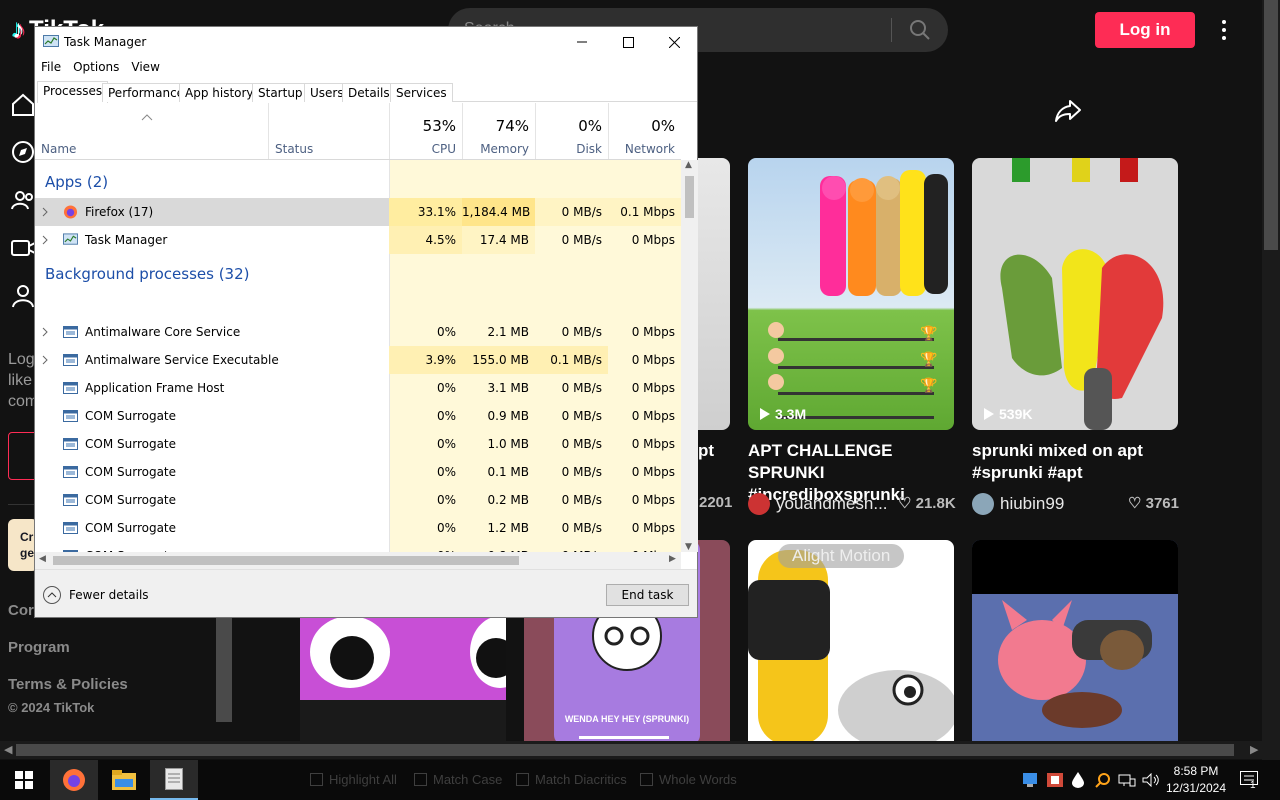  I want to click on process-list-horizontal-scrollbar: ◀ ▶, so click(358, 560).